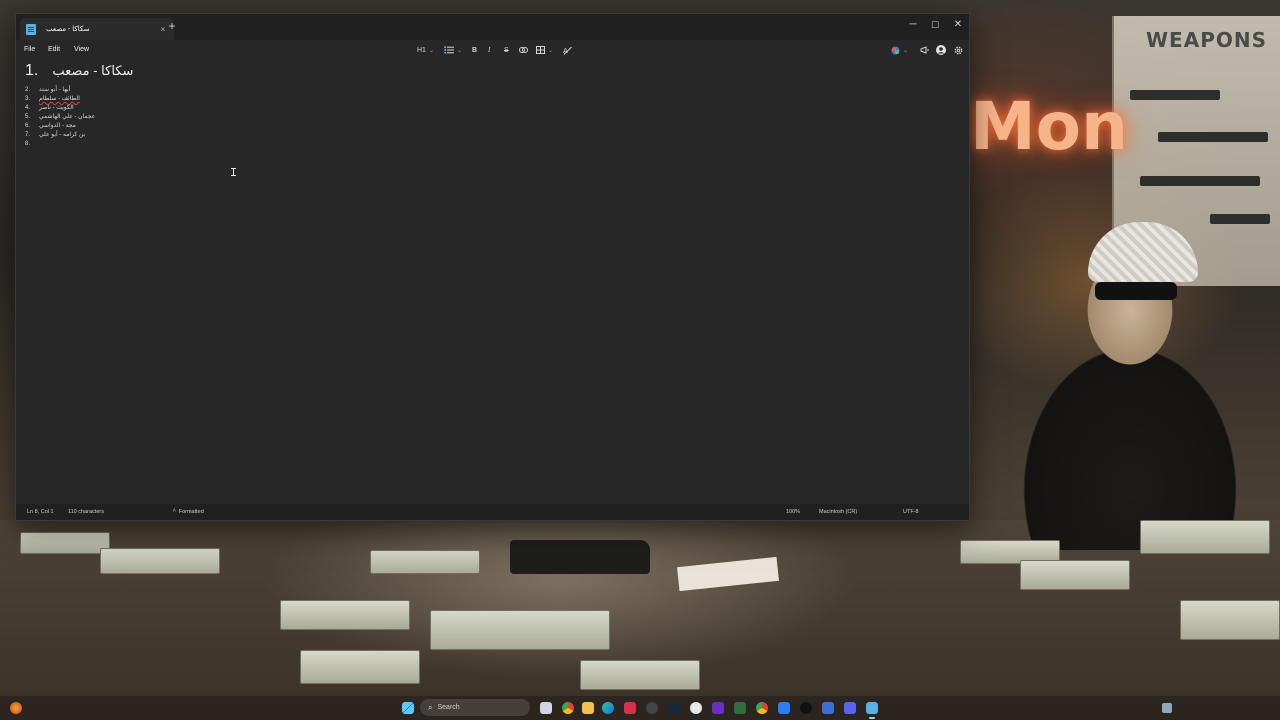 This screenshot has width=1280, height=720. I want to click on account-icon, so click(941, 50).